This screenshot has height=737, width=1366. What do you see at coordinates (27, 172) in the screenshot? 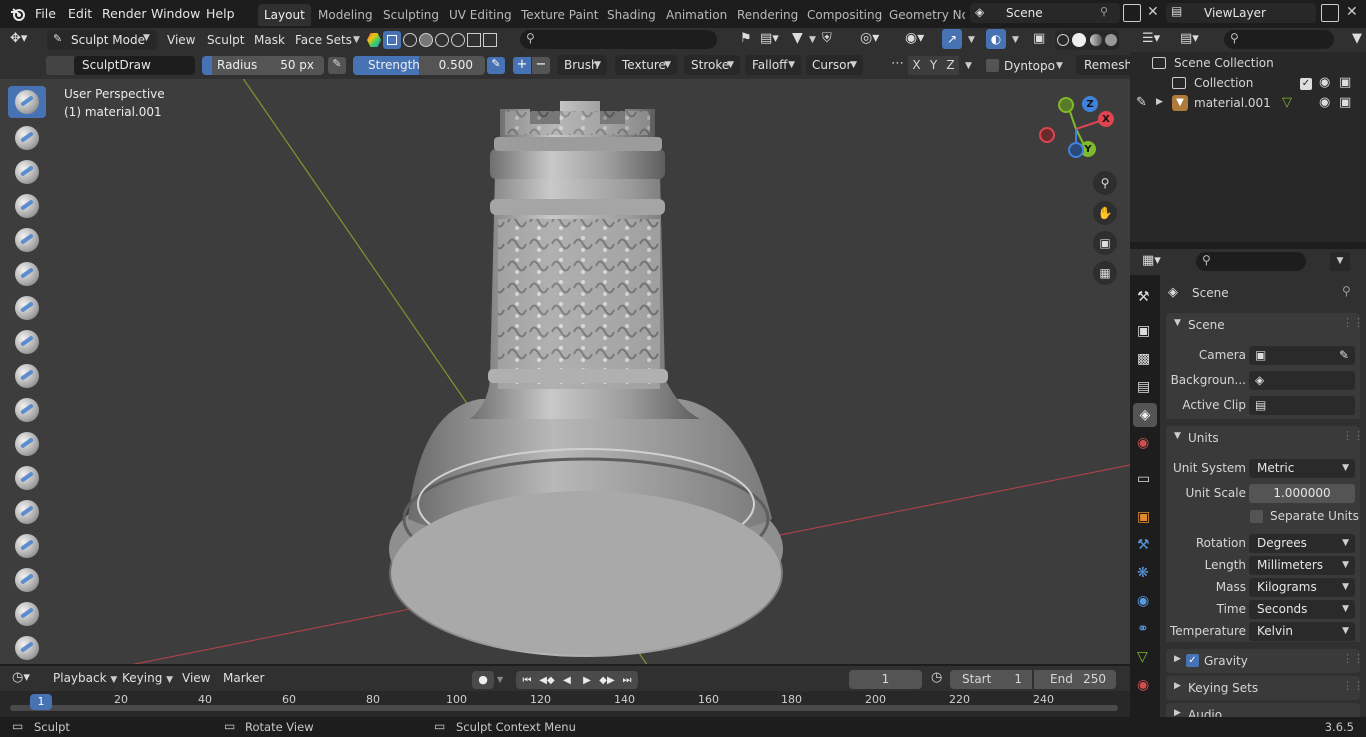
I see `tool-clay` at bounding box center [27, 172].